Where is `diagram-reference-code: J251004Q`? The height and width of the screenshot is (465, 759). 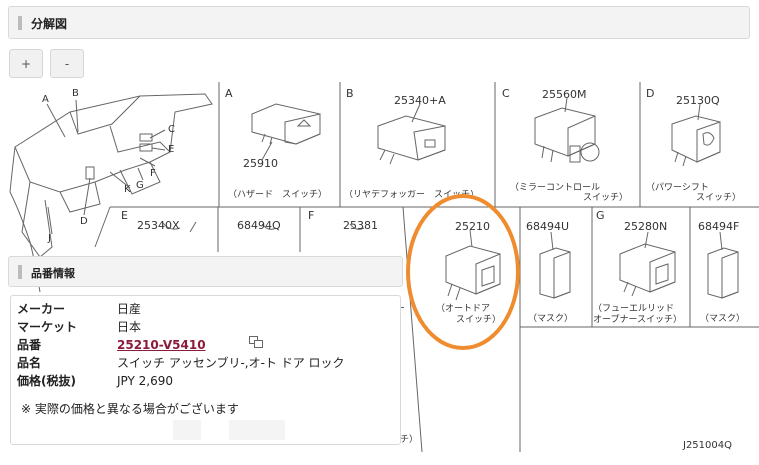
diagram-reference-code: J251004Q is located at coordinates (707, 445).